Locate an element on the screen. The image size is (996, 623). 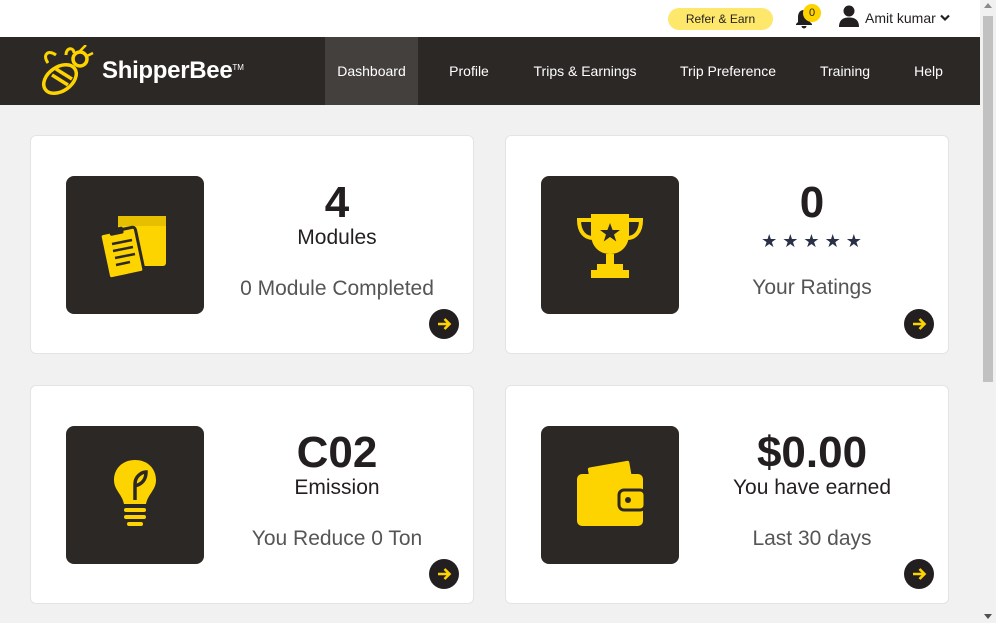
user-avatar-icon is located at coordinates (849, 18).